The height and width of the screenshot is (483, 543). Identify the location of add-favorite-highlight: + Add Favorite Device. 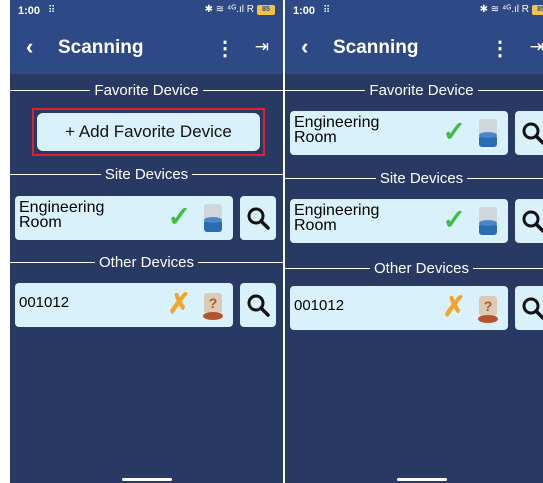
(148, 132).